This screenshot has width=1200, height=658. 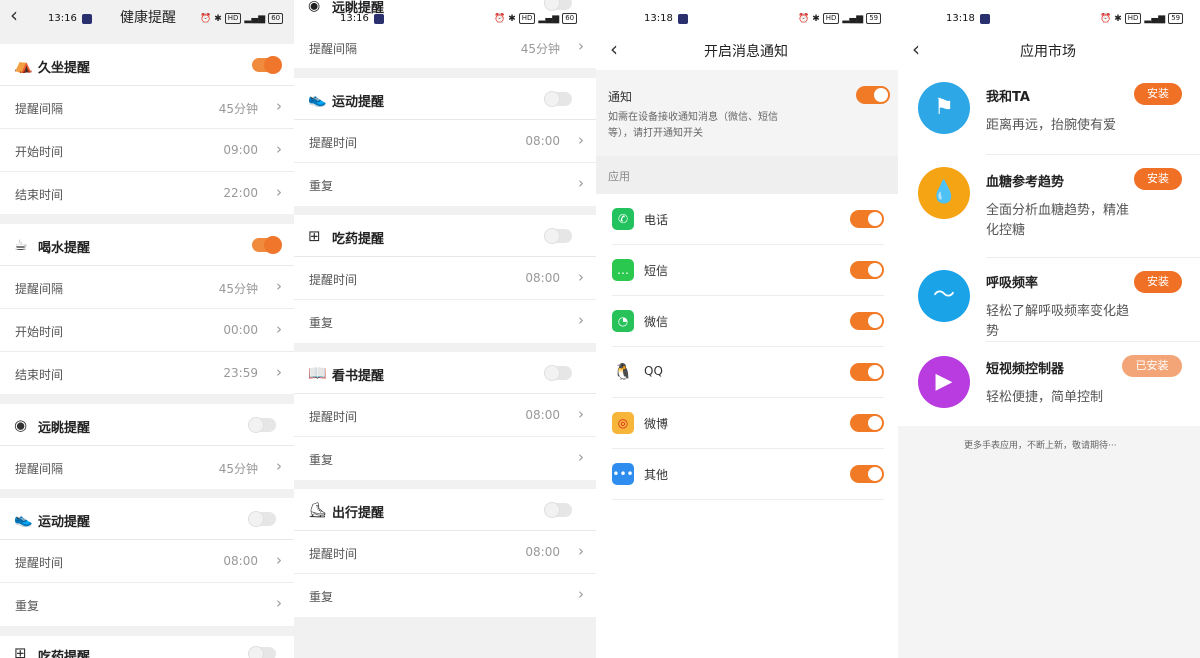 What do you see at coordinates (445, 236) in the screenshot?
I see `medicine-header: ⊞ 吃药提醒` at bounding box center [445, 236].